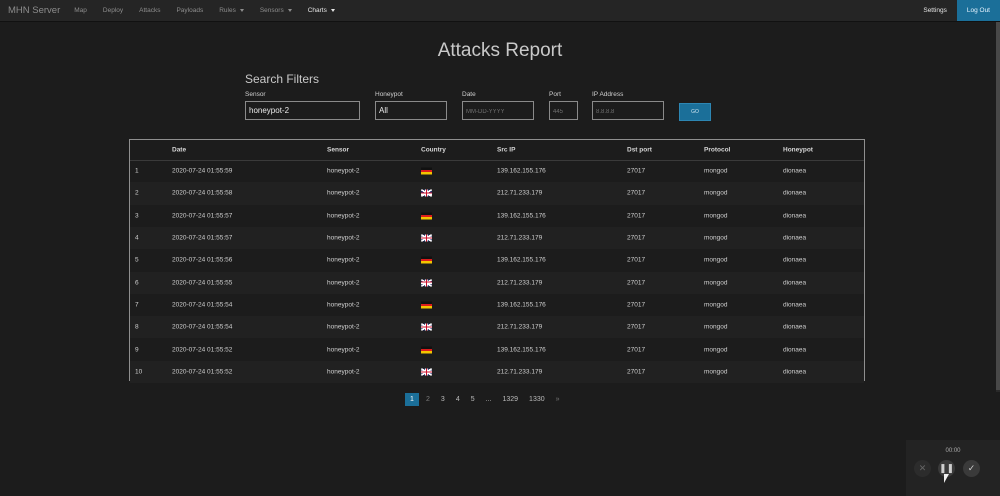 Image resolution: width=1000 pixels, height=496 pixels. What do you see at coordinates (137, 238) in the screenshot?
I see `row-index: 4` at bounding box center [137, 238].